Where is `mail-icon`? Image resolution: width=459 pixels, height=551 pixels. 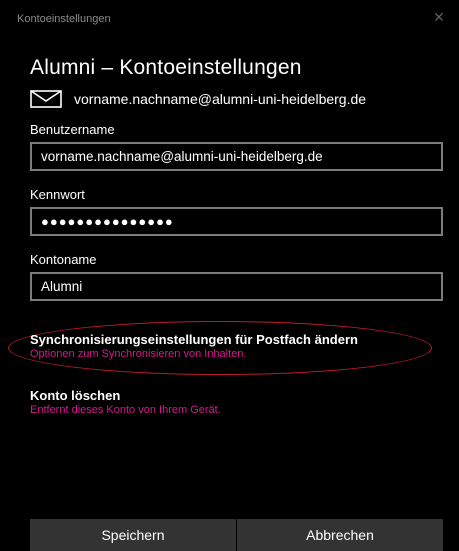
mail-icon is located at coordinates (46, 99).